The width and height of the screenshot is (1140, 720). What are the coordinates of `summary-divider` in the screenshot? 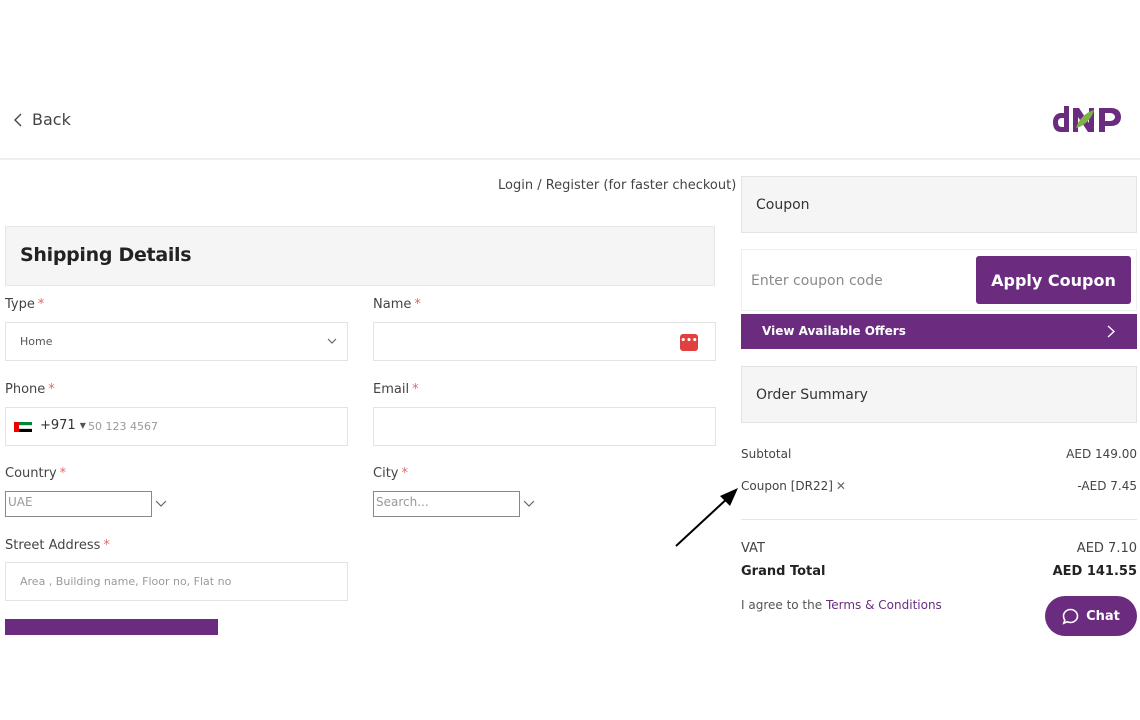 It's located at (939, 519).